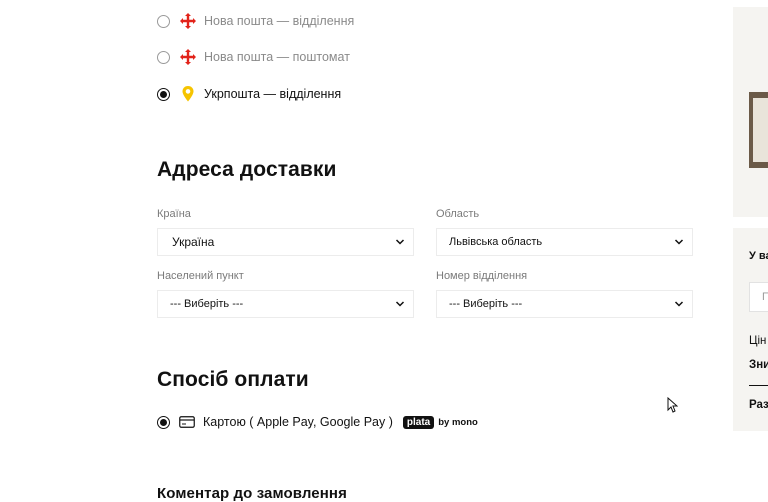  What do you see at coordinates (277, 57) in the screenshot?
I see `delivery-option-label: Нова пошта — поштомат` at bounding box center [277, 57].